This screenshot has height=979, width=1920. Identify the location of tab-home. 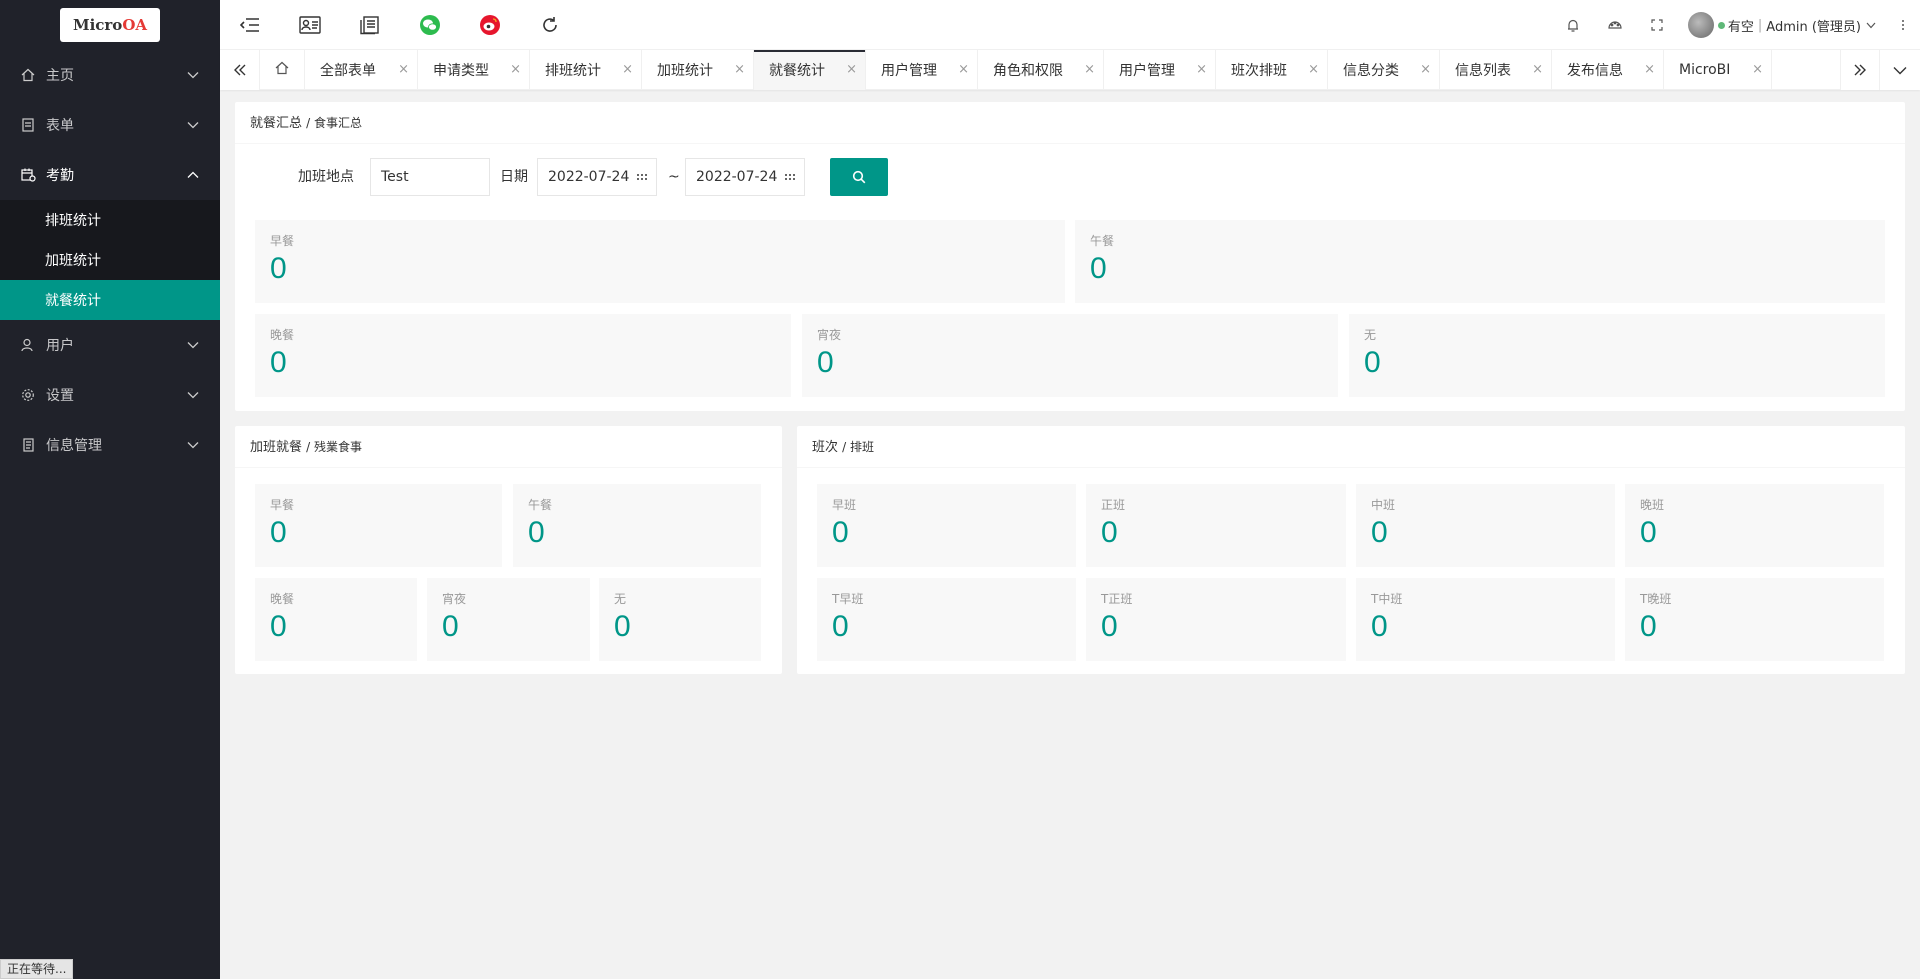
(282, 70).